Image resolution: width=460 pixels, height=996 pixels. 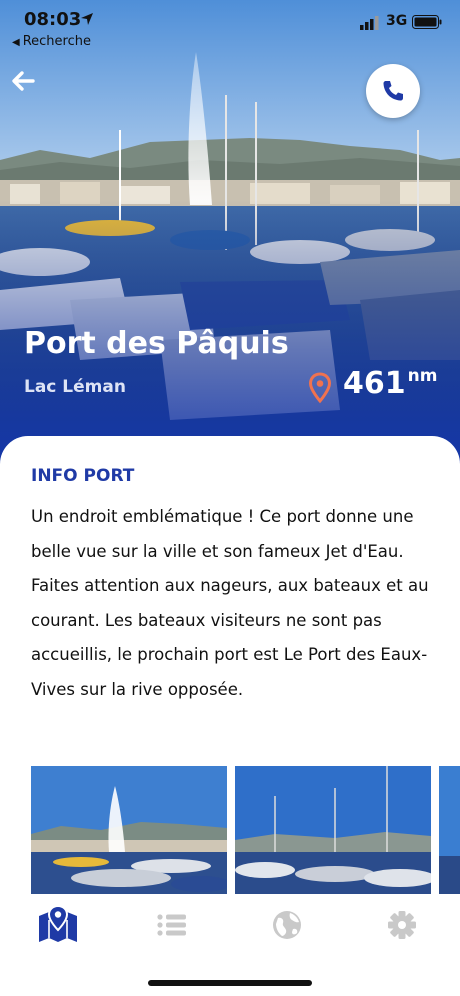 I want to click on map-pin-icon, so click(x=320, y=388).